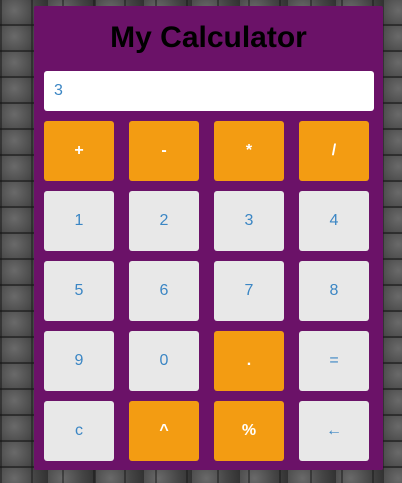 This screenshot has height=483, width=402. Describe the element at coordinates (164, 291) in the screenshot. I see `digit-6-button: 6` at that location.